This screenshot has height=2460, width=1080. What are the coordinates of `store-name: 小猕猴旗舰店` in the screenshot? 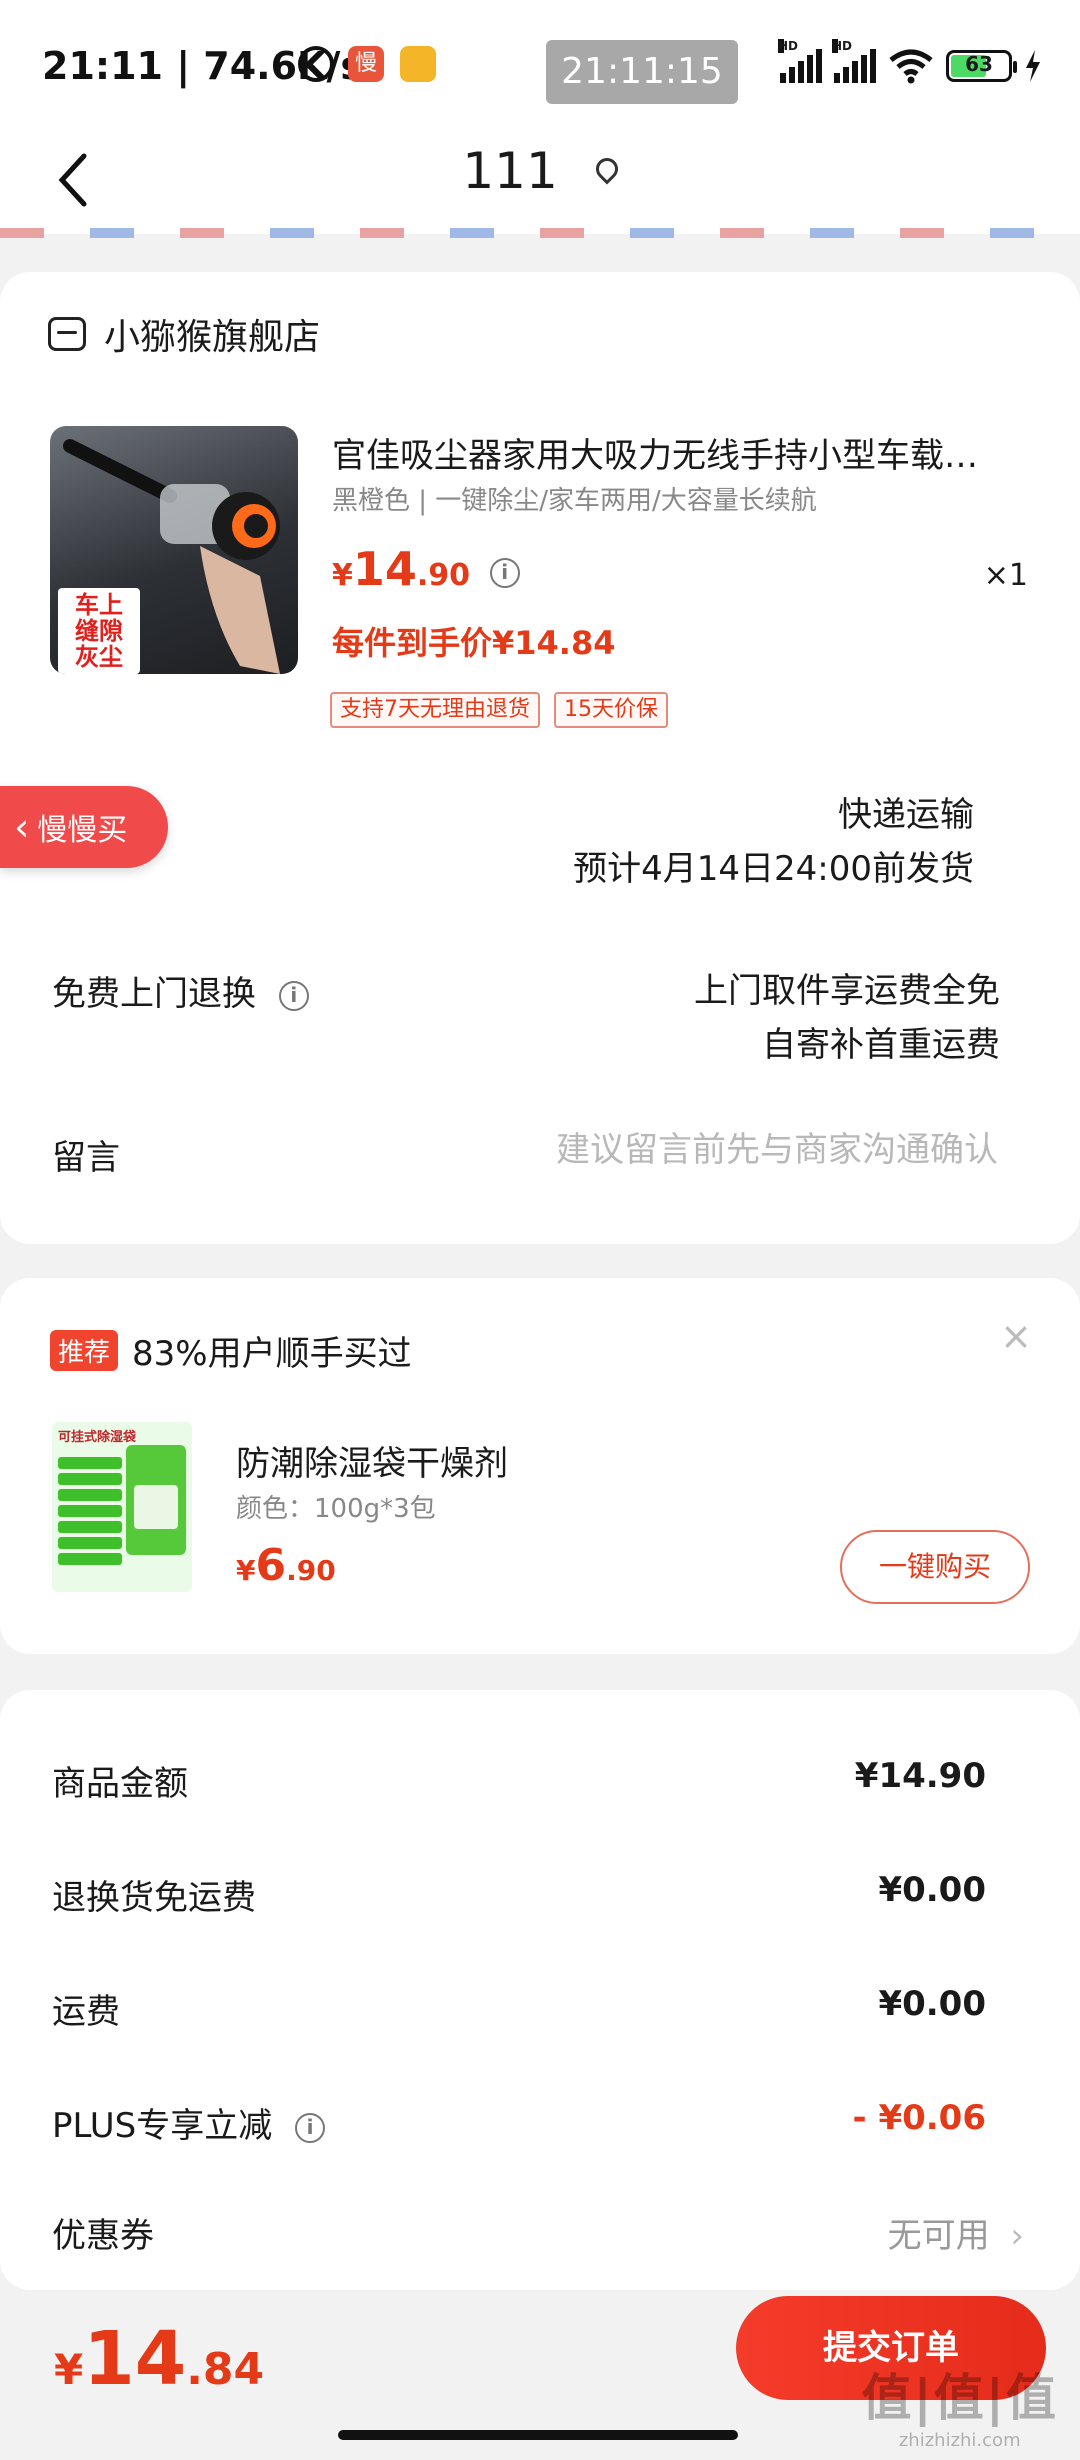 It's located at (212, 337).